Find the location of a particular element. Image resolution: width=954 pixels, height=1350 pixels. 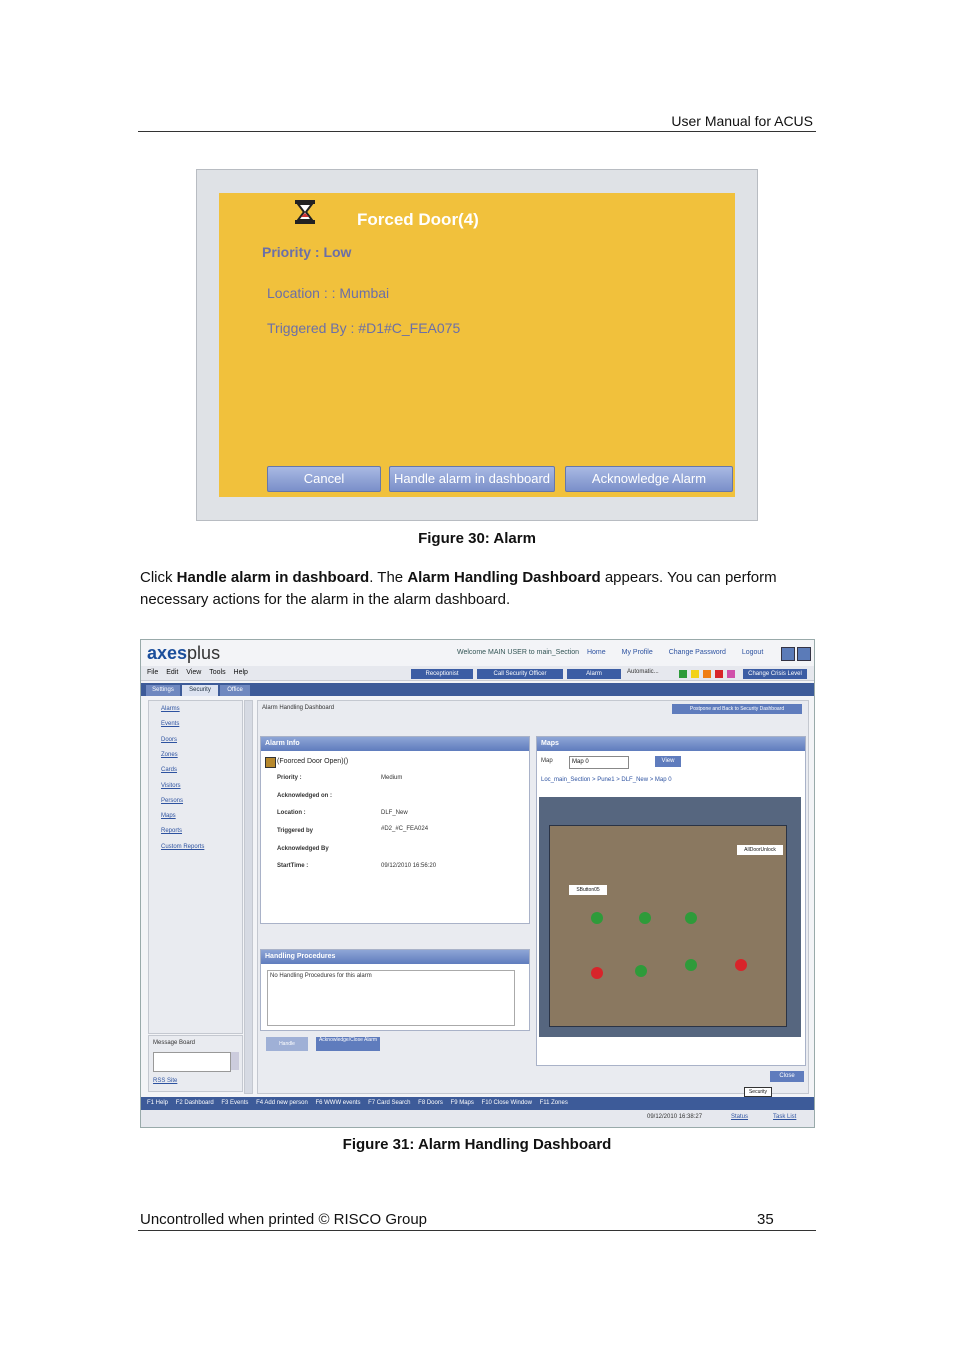

sidebar-item-zones: Zones is located at coordinates (169, 755).